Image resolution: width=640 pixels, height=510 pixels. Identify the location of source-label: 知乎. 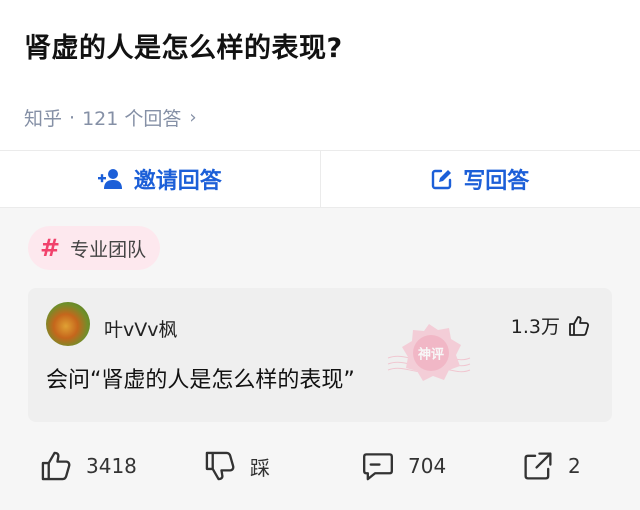
(43, 117).